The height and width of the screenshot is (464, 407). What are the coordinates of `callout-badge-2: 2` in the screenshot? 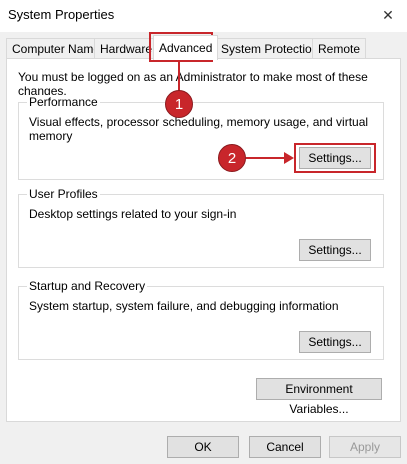 It's located at (232, 158).